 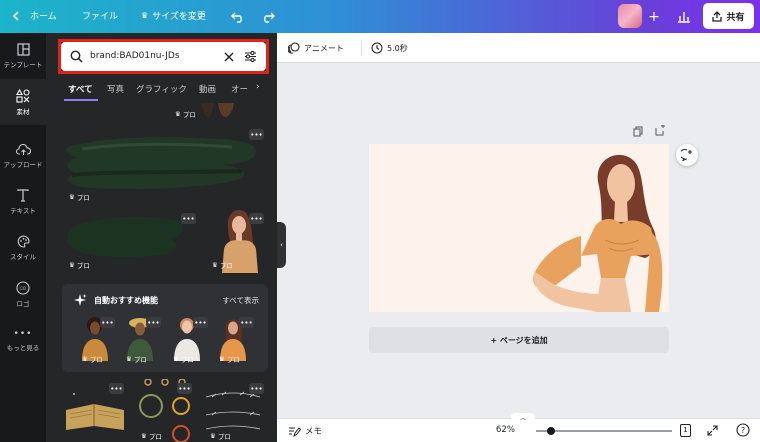 What do you see at coordinates (268, 17) in the screenshot?
I see `redo-button` at bounding box center [268, 17].